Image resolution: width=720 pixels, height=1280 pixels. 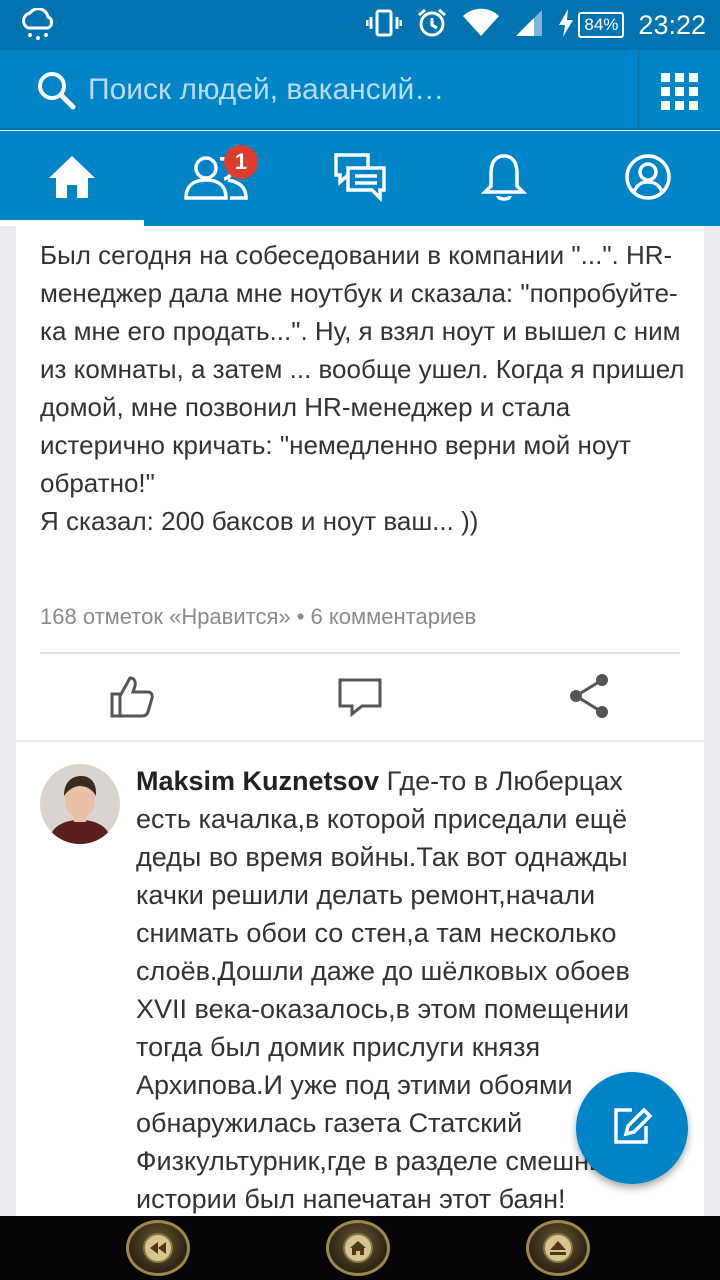 I want to click on search-icon, so click(x=56, y=92).